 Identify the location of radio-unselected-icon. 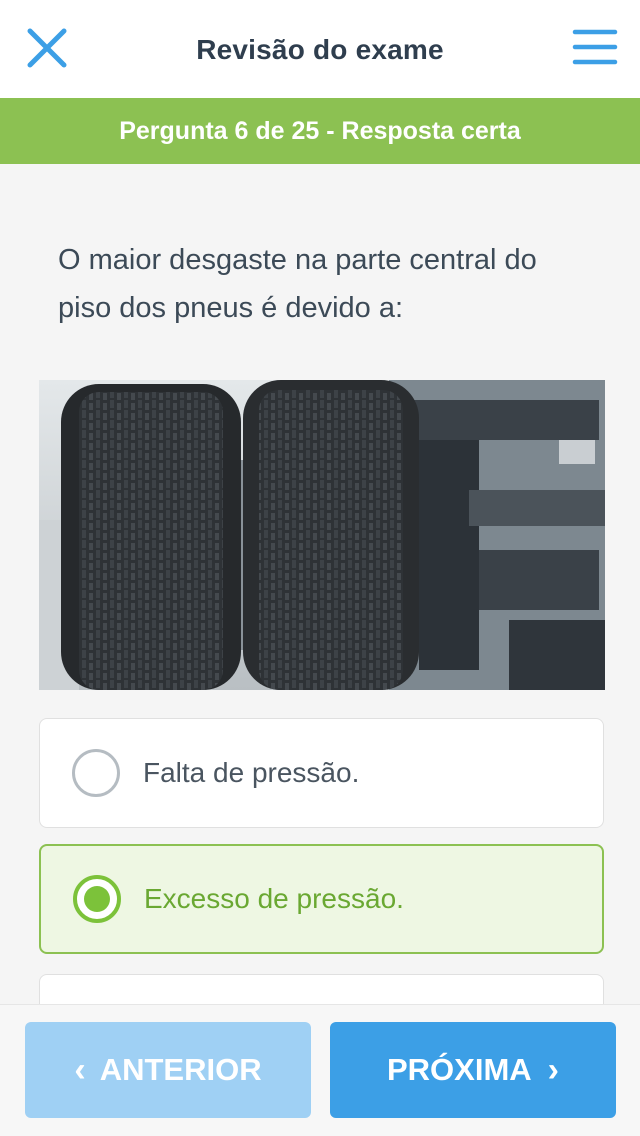
(96, 773).